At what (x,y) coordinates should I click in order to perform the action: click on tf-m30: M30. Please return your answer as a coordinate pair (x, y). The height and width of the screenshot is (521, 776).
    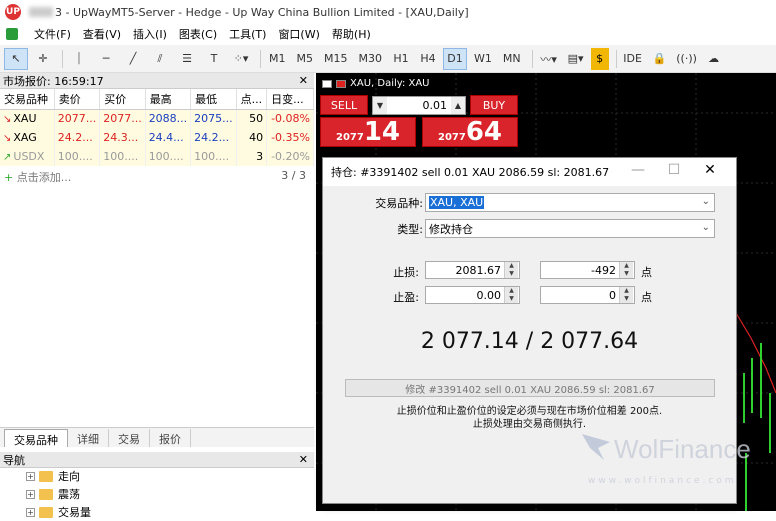
    Looking at the image, I should click on (371, 59).